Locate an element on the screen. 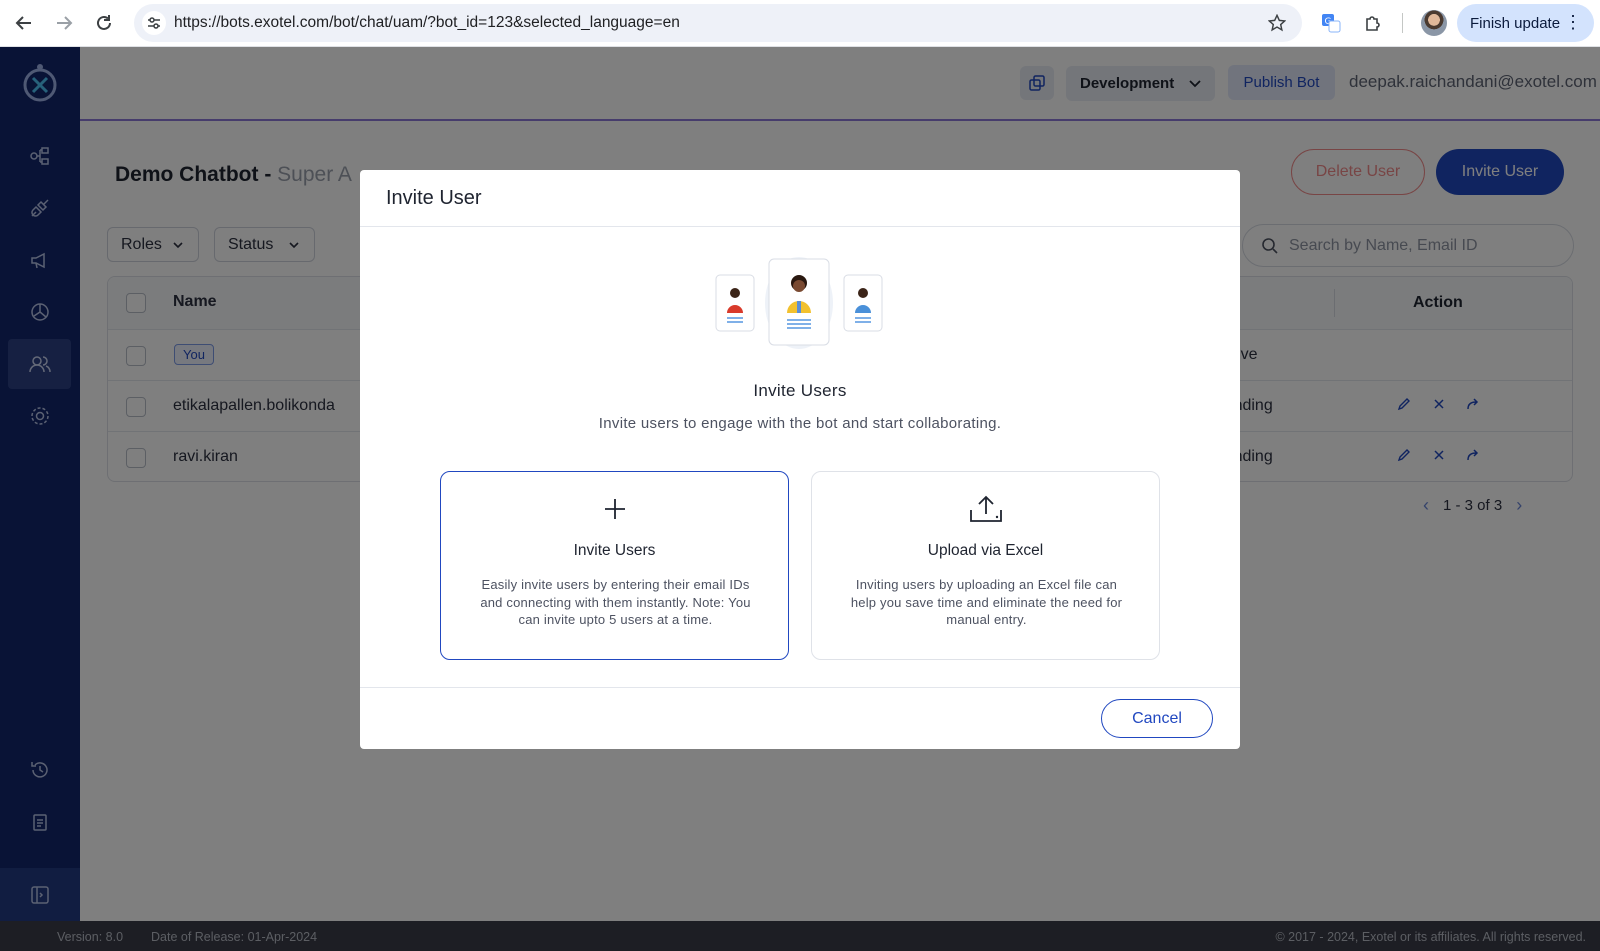  extensions-icon is located at coordinates (1373, 23).